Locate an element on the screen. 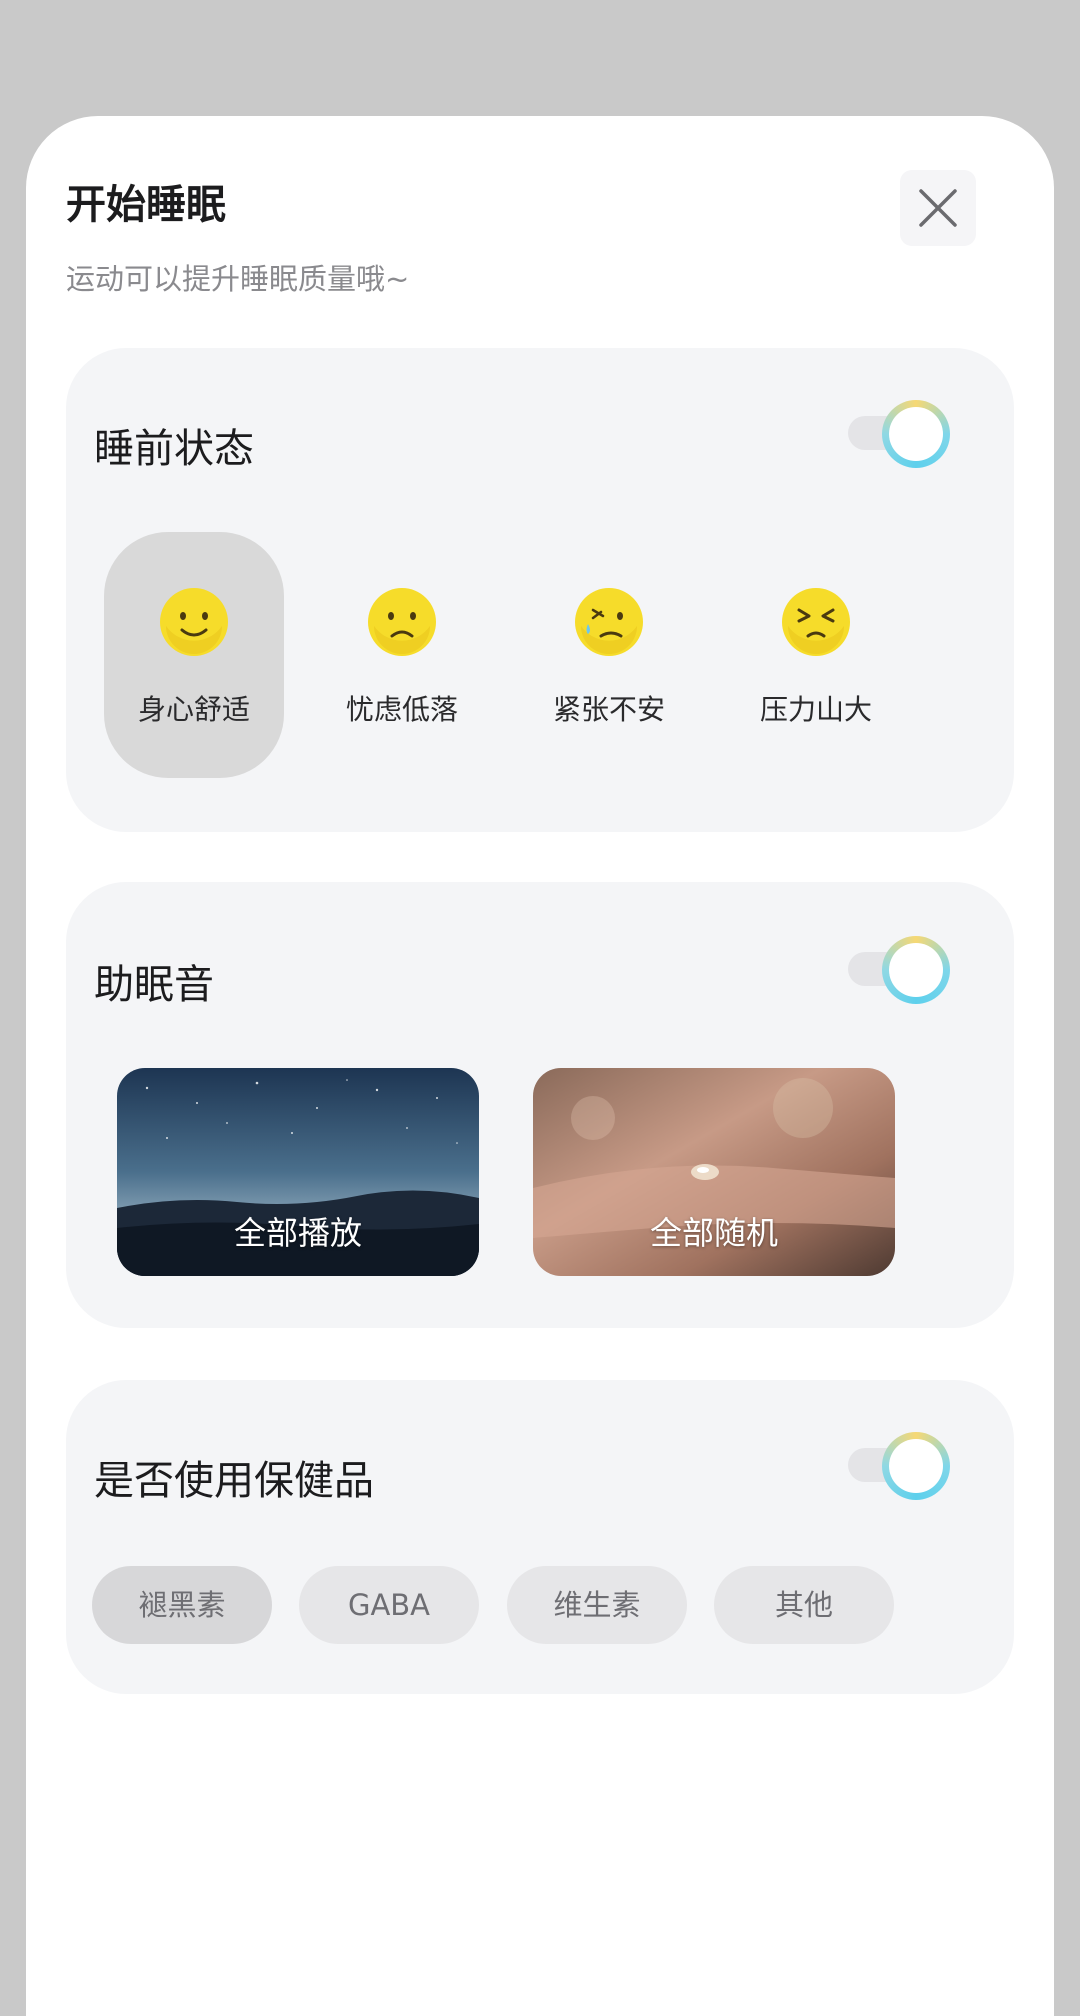 This screenshot has width=1080, height=2016. mood-option-worried: 忧虑低落 is located at coordinates (402, 655).